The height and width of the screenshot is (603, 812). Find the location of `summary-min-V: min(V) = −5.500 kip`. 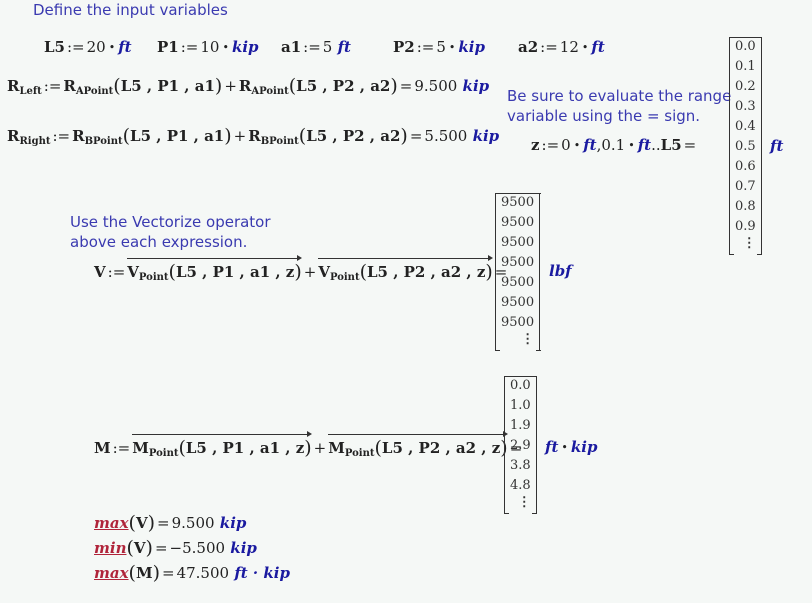

summary-min-V: min(V) = −5.500 kip is located at coordinates (175, 548).